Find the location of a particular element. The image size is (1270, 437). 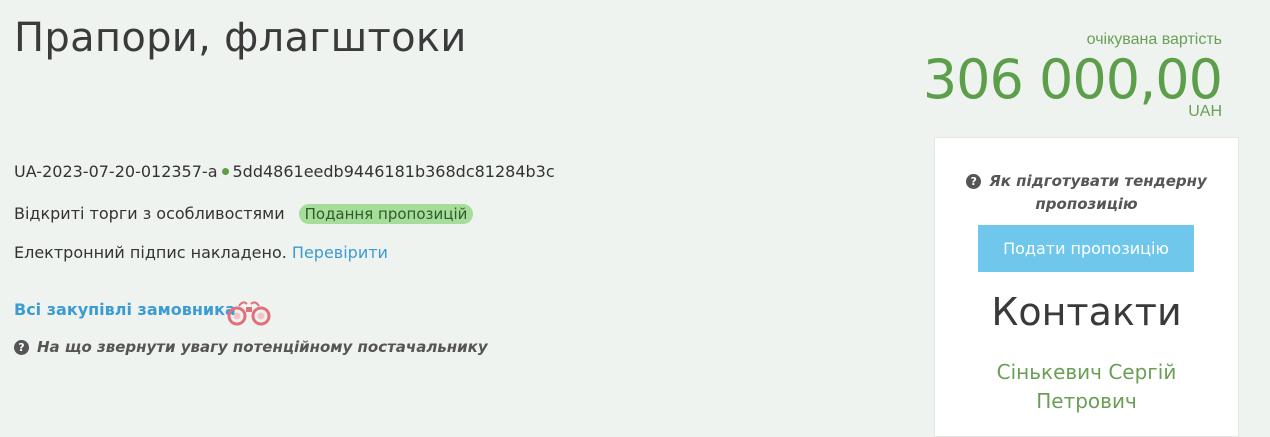

page-title: Прапори, флагштоки is located at coordinates (240, 38).